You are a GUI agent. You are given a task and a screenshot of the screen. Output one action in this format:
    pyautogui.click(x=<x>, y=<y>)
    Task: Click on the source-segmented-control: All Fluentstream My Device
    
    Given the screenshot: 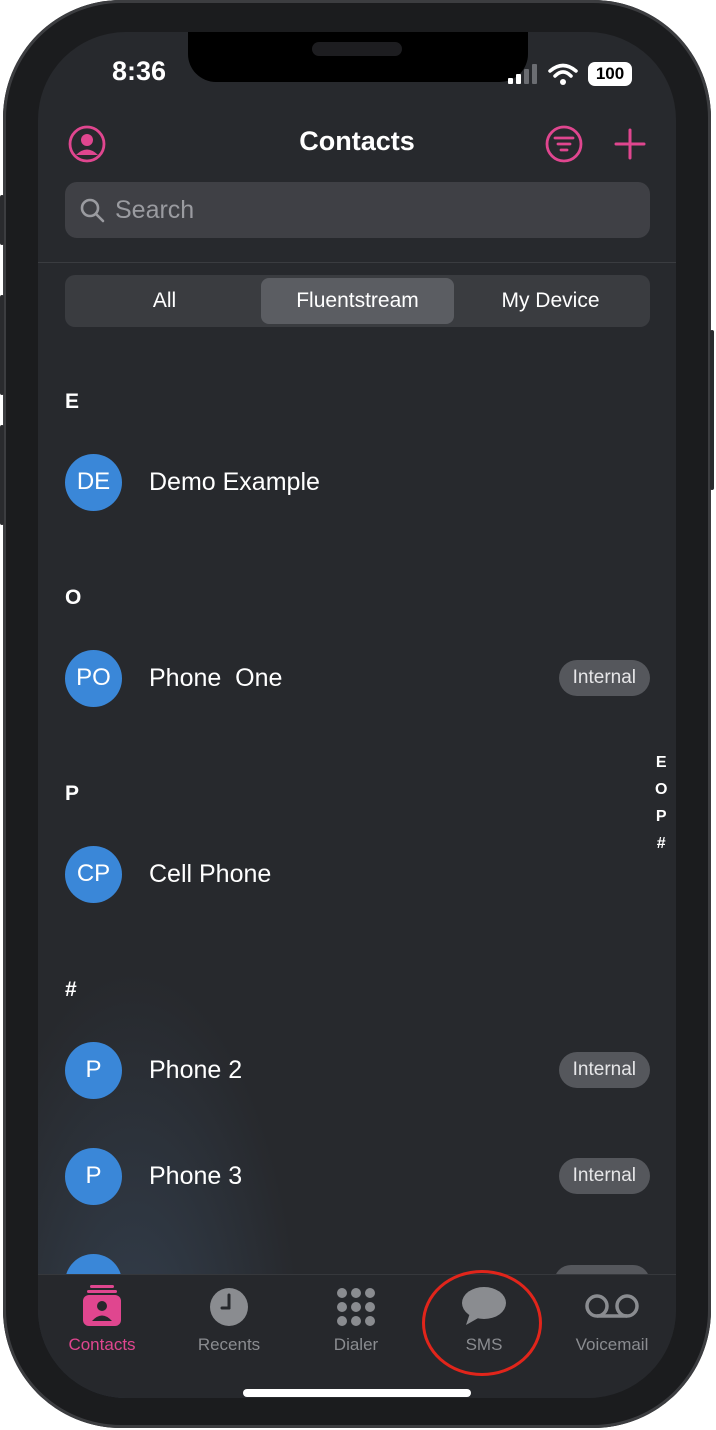 What is the action you would take?
    pyautogui.click(x=357, y=301)
    